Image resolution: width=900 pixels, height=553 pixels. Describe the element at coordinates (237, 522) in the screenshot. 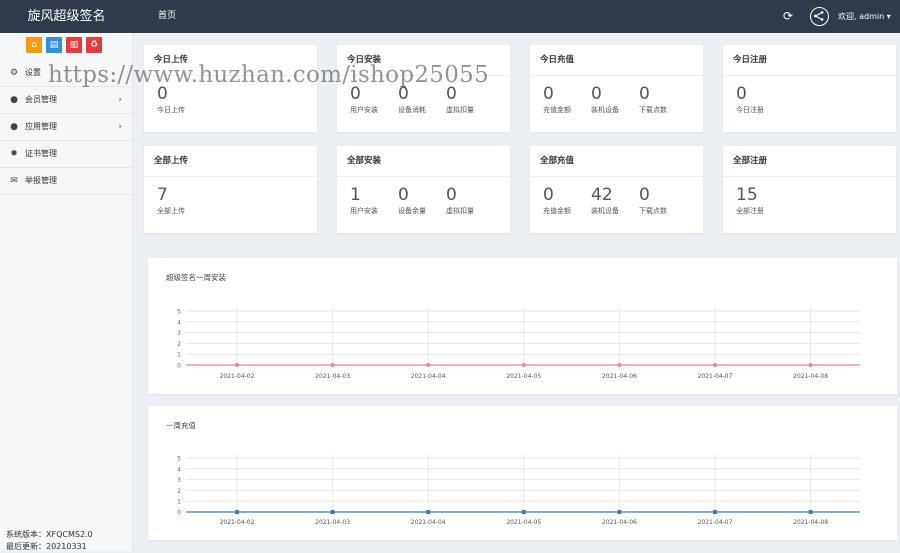

I see `x-tick-label: 2021-04-02` at that location.